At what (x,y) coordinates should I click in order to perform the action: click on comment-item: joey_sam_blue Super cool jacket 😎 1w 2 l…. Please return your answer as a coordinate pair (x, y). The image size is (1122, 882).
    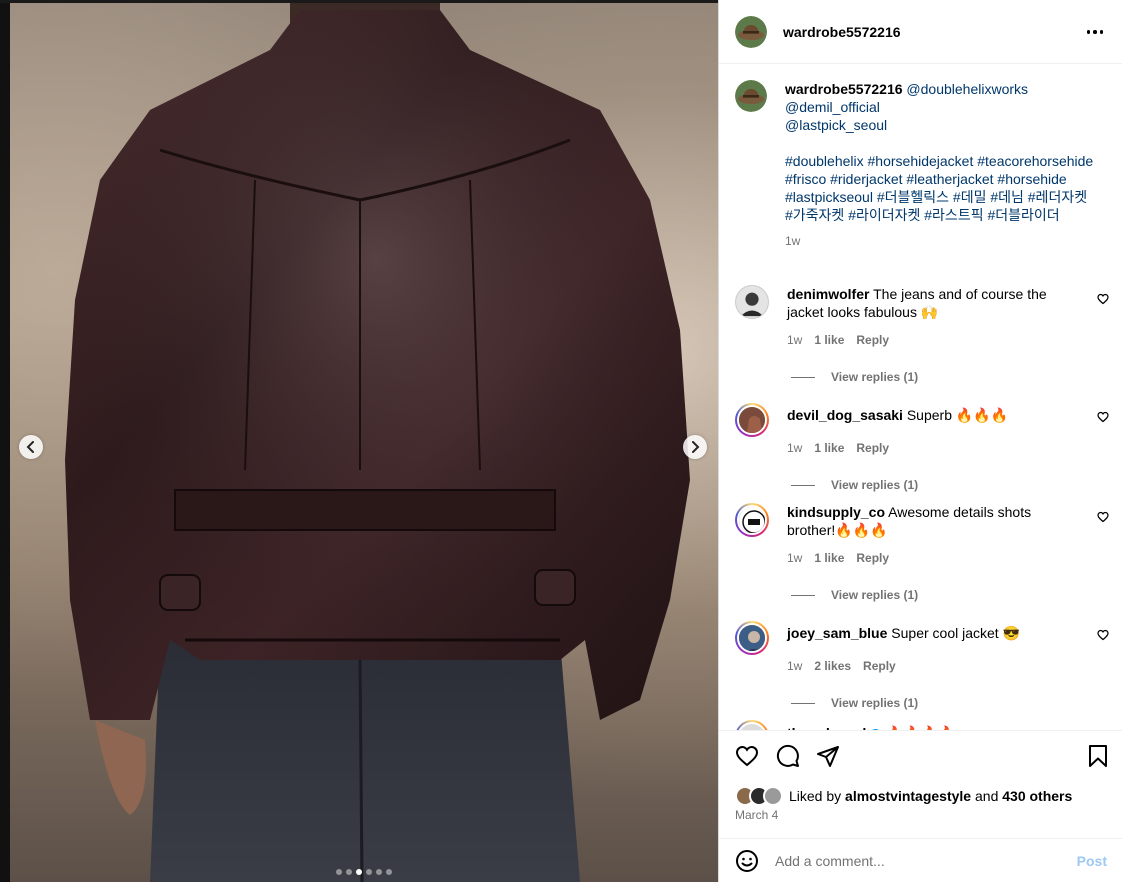
    Looking at the image, I should click on (928, 665).